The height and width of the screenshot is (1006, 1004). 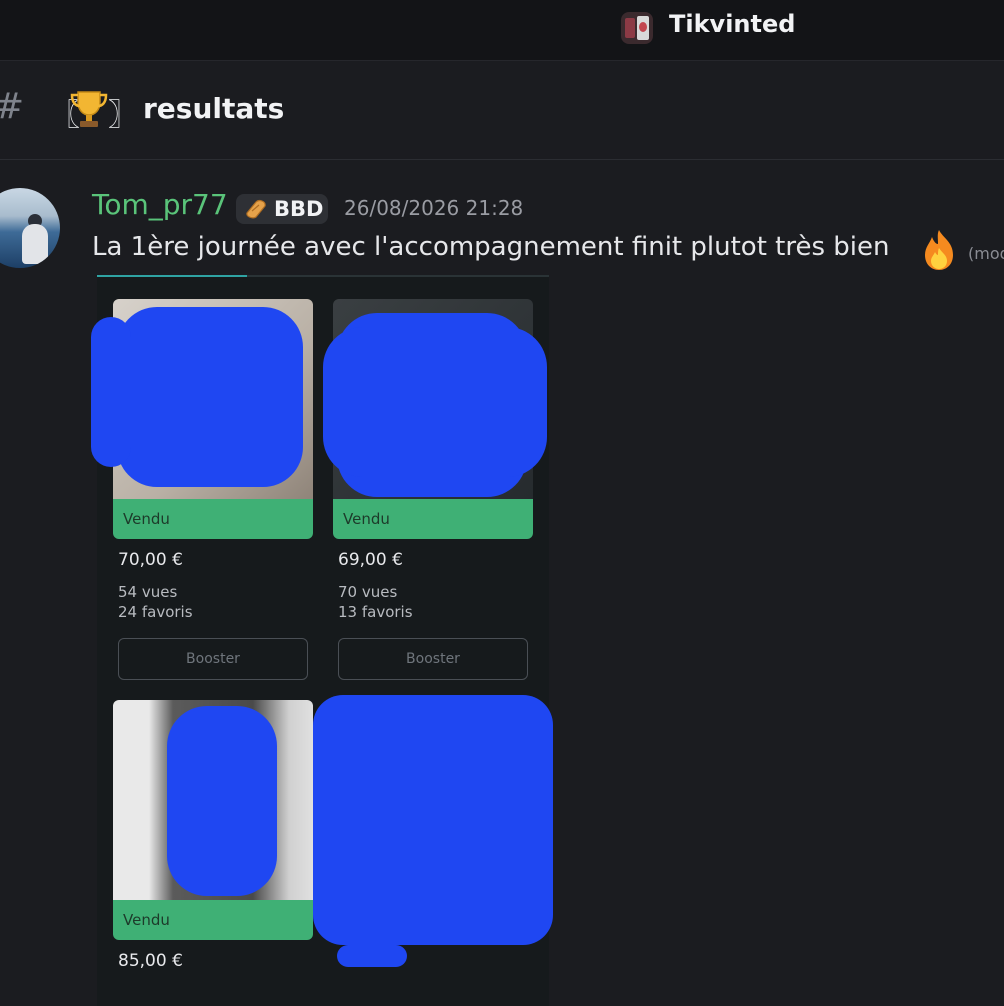 I want to click on listing-favorites: 24 favoris, so click(x=155, y=612).